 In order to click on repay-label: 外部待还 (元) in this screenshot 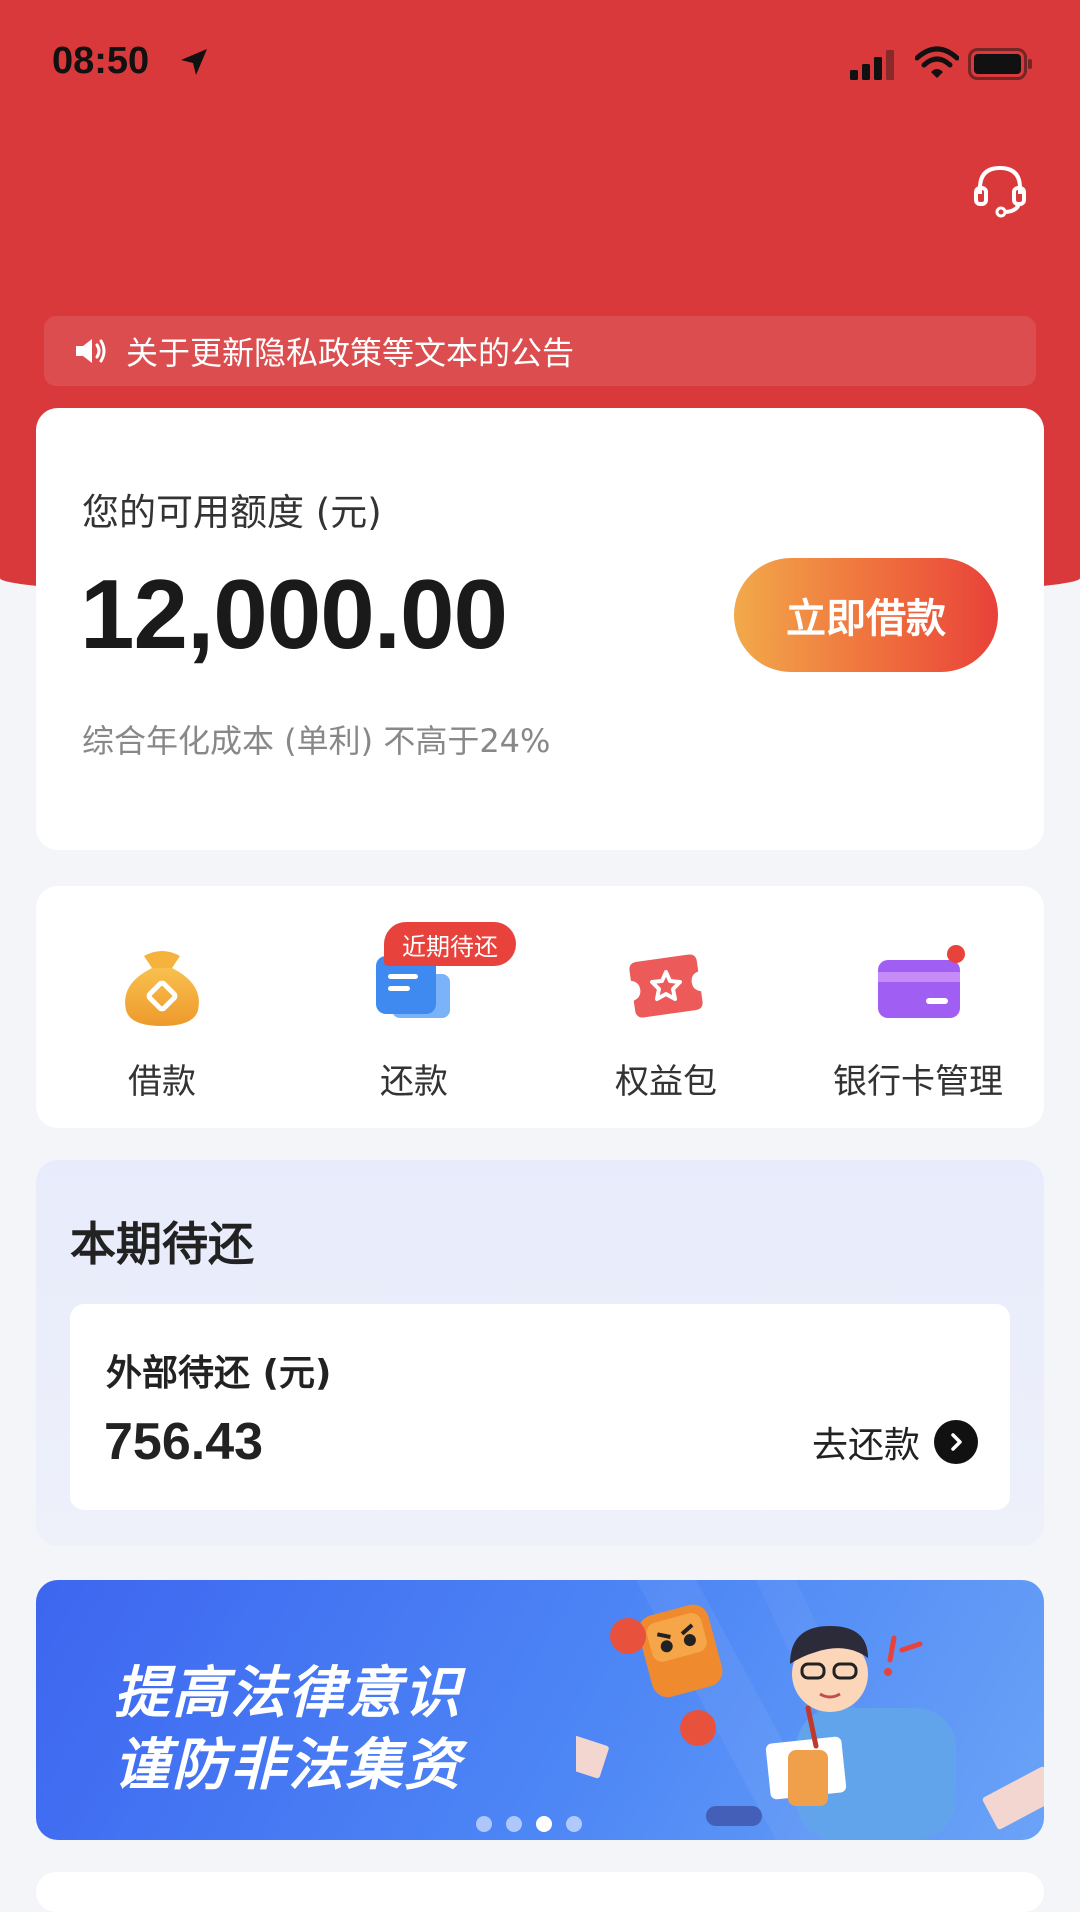, I will do `click(219, 1373)`.